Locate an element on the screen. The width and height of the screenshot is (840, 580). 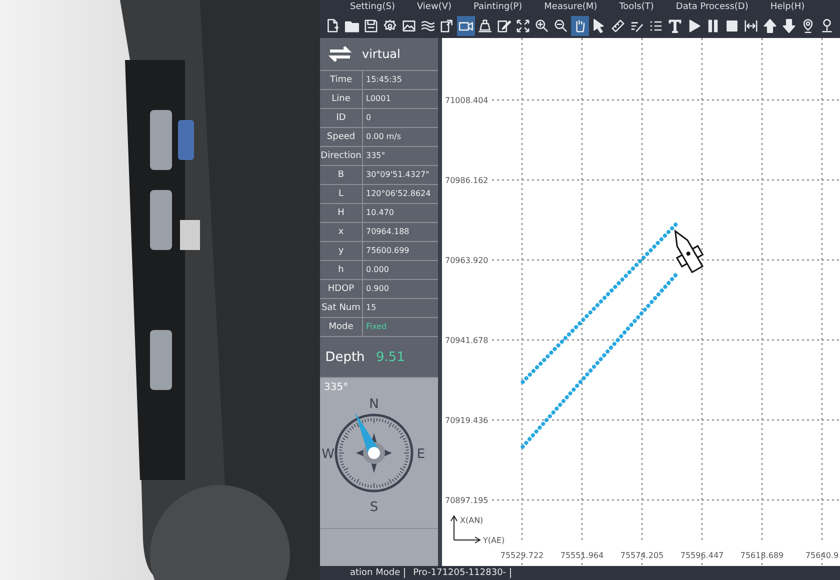
arrow-down-tool-button is located at coordinates (789, 26).